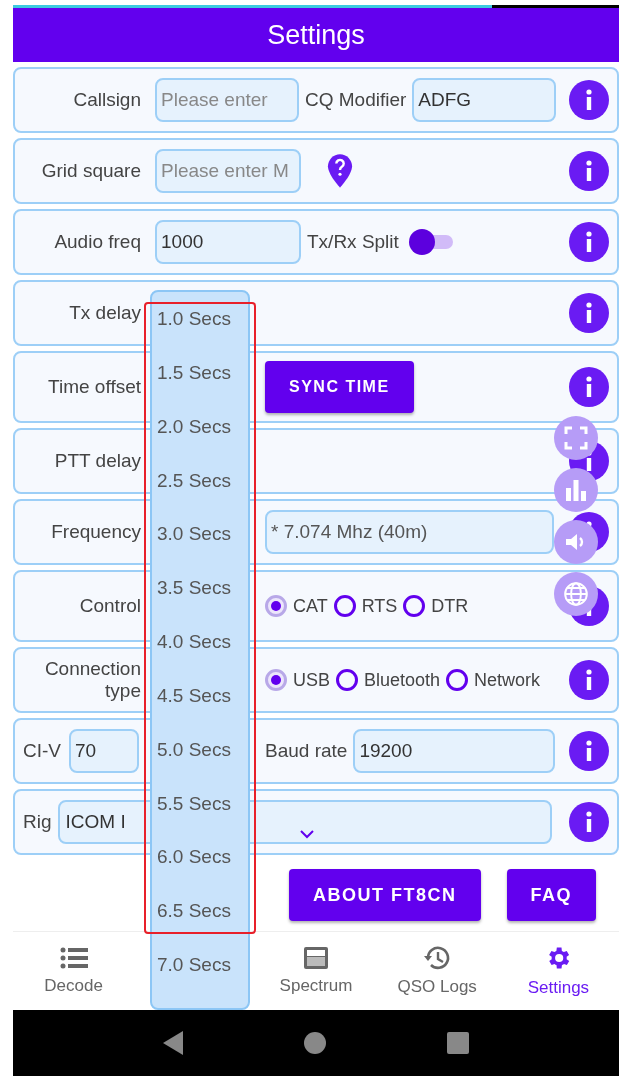  What do you see at coordinates (200, 765) in the screenshot?
I see `dropdown-option: 5.0 Secs` at bounding box center [200, 765].